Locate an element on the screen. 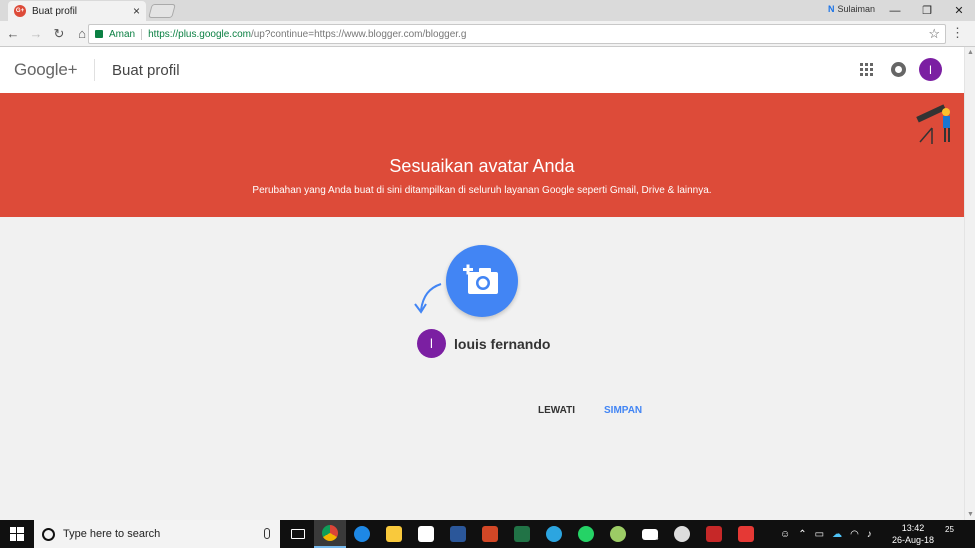  system-clock: 13:42 26-Aug-18 is located at coordinates (913, 534).